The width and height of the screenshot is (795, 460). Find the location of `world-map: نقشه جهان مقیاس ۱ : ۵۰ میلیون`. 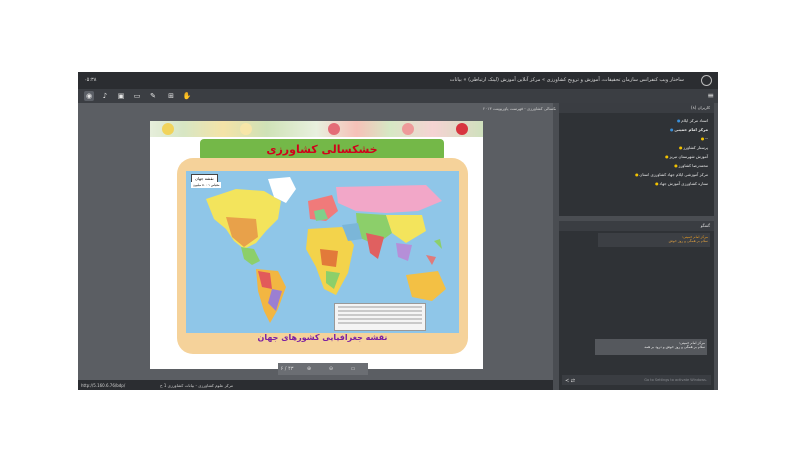

world-map: نقشه جهان مقیاس ۱ : ۵۰ میلیون is located at coordinates (322, 252).